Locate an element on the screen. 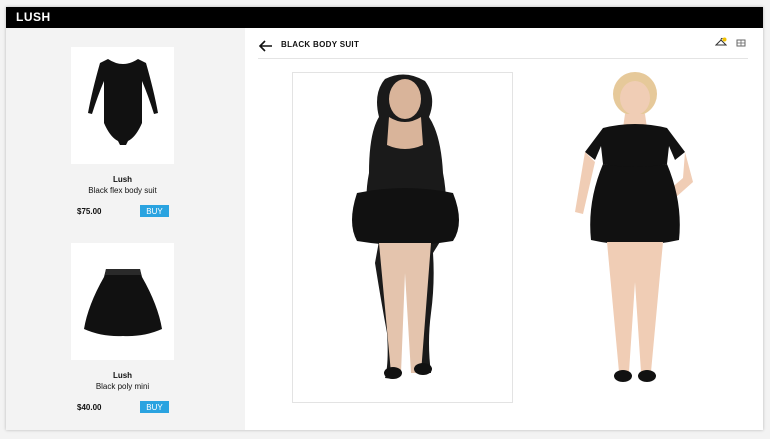 The width and height of the screenshot is (770, 439). product-name: Black flex body suit is located at coordinates (122, 190).